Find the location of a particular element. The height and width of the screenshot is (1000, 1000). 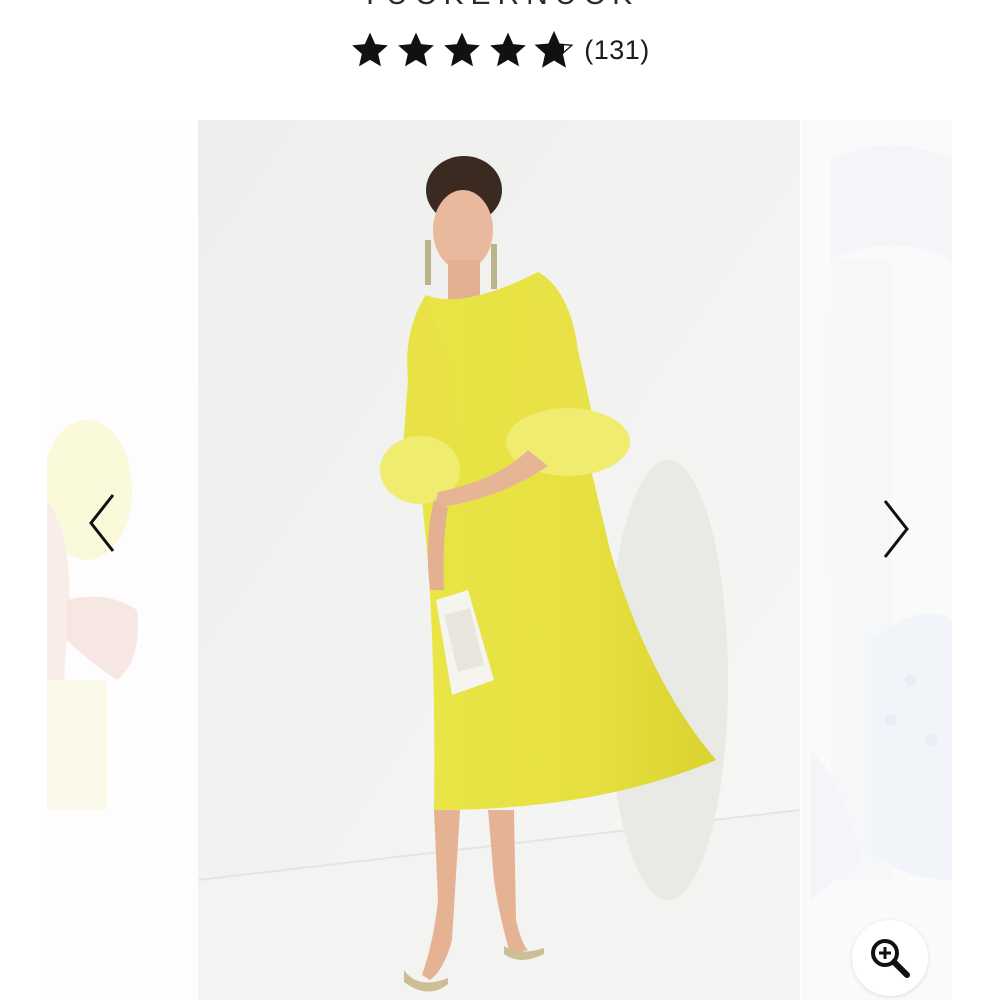

zoom-button is located at coordinates (890, 958).